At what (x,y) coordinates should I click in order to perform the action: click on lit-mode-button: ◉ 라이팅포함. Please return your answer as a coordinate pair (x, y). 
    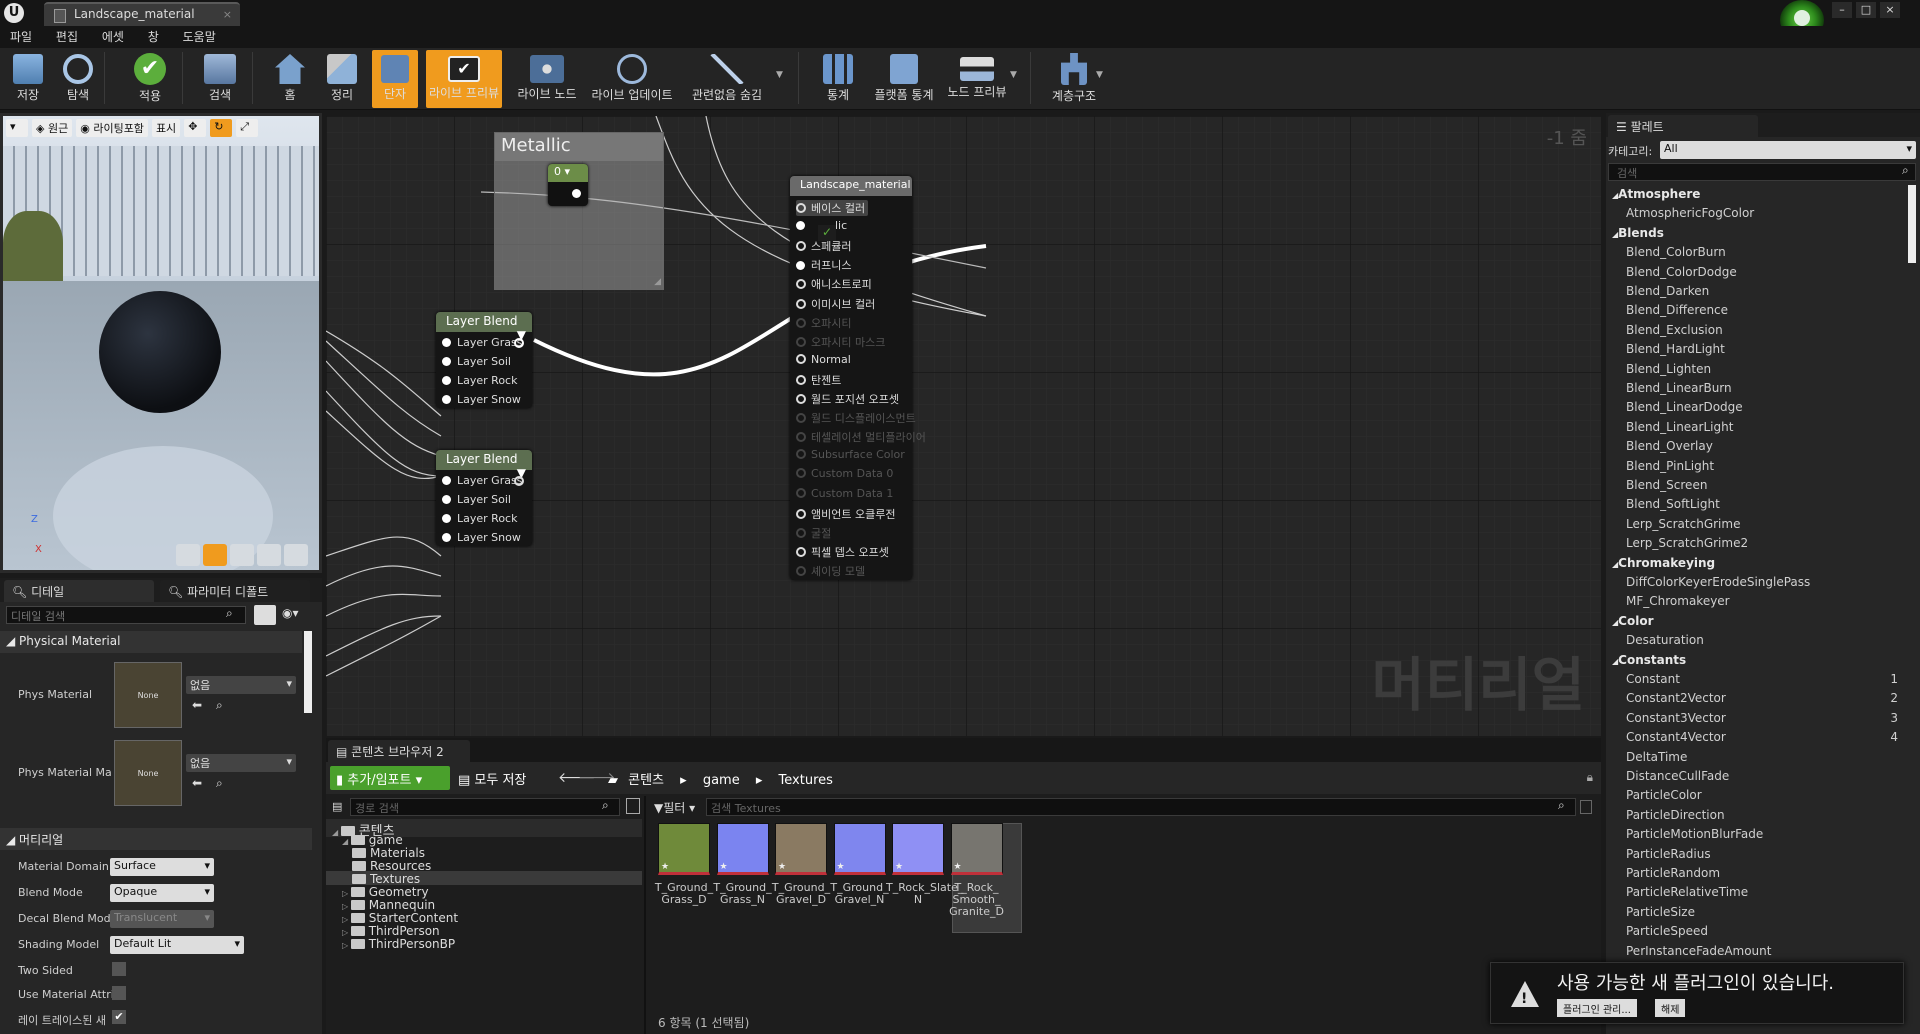
    Looking at the image, I should click on (112, 128).